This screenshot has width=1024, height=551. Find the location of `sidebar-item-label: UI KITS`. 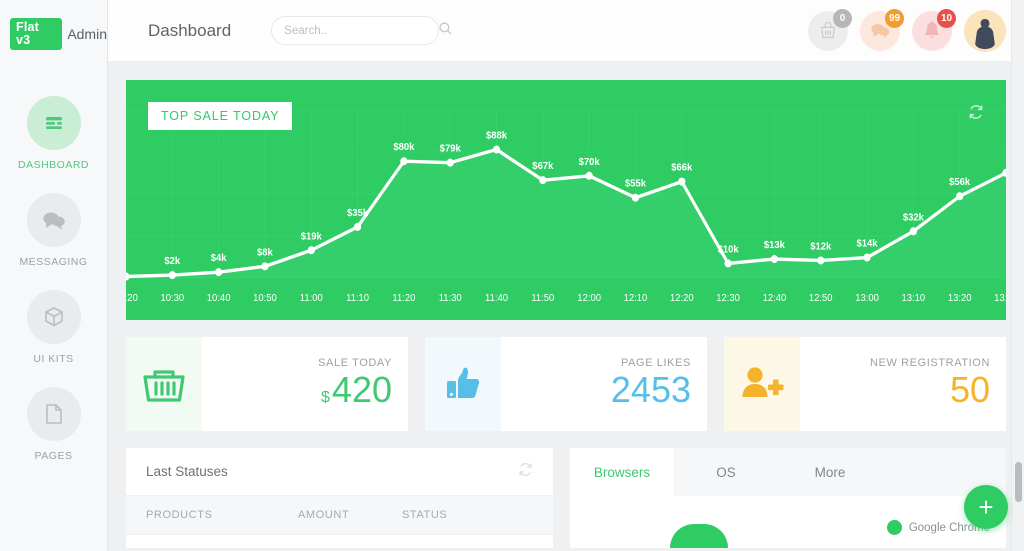

sidebar-item-label: UI KITS is located at coordinates (53, 359).